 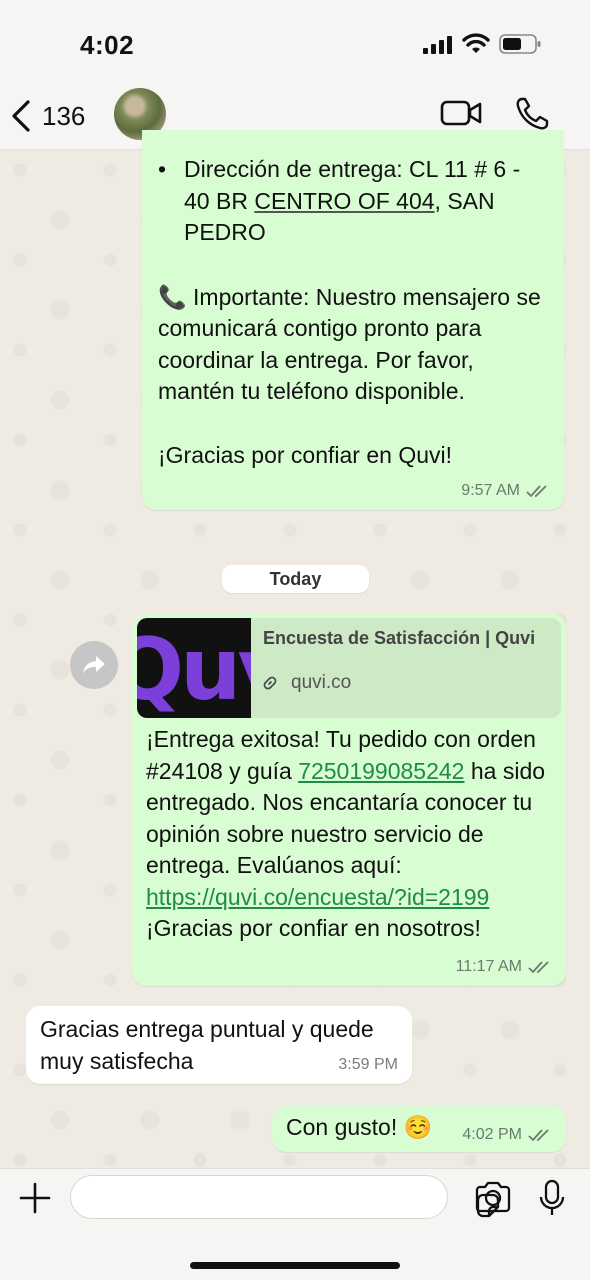 What do you see at coordinates (35, 1198) in the screenshot?
I see `plus-icon` at bounding box center [35, 1198].